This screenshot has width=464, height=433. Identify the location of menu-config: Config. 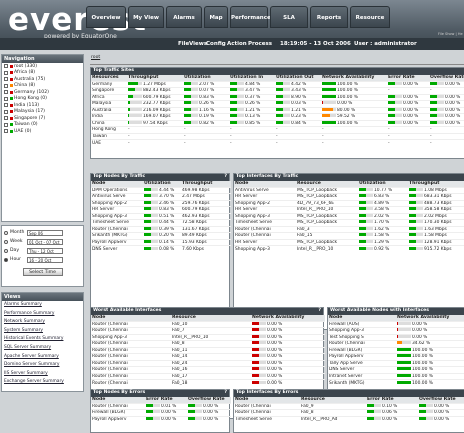
(216, 44).